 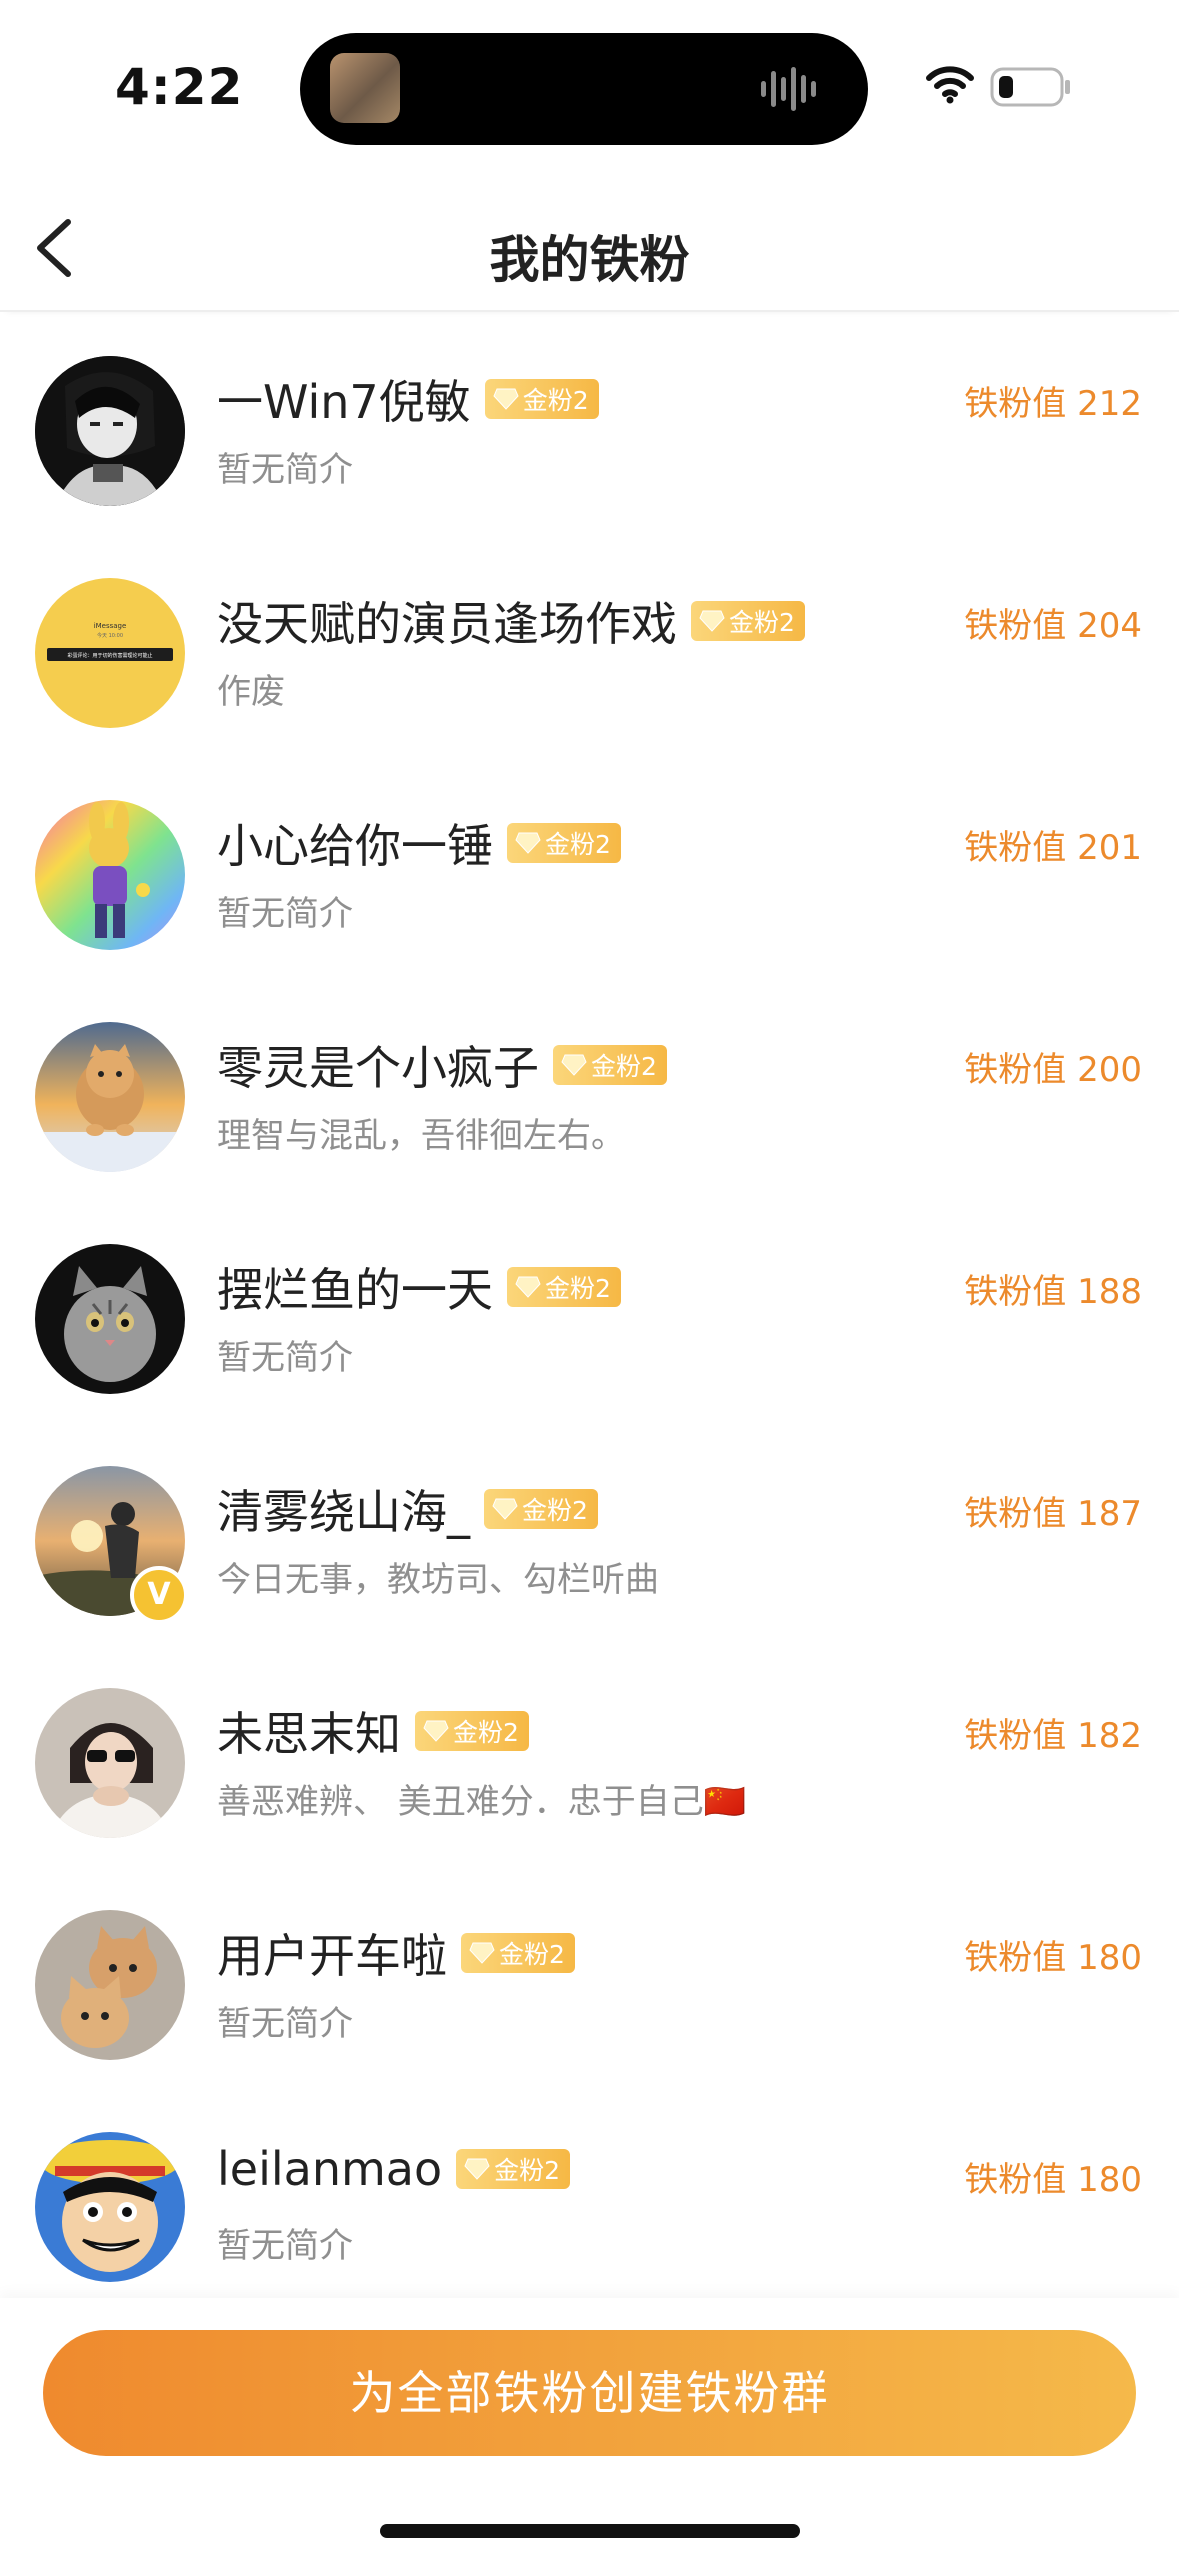 What do you see at coordinates (589, 1097) in the screenshot?
I see `fan-list-item: 零灵是个小疯子 金粉2 理智与混乱，吾徘徊左右。 铁粉值 200` at bounding box center [589, 1097].